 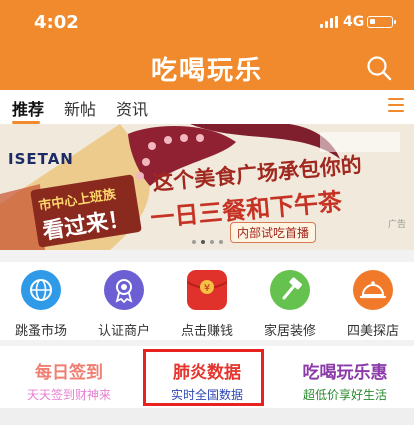 What do you see at coordinates (329, 22) in the screenshot?
I see `signal-icon` at bounding box center [329, 22].